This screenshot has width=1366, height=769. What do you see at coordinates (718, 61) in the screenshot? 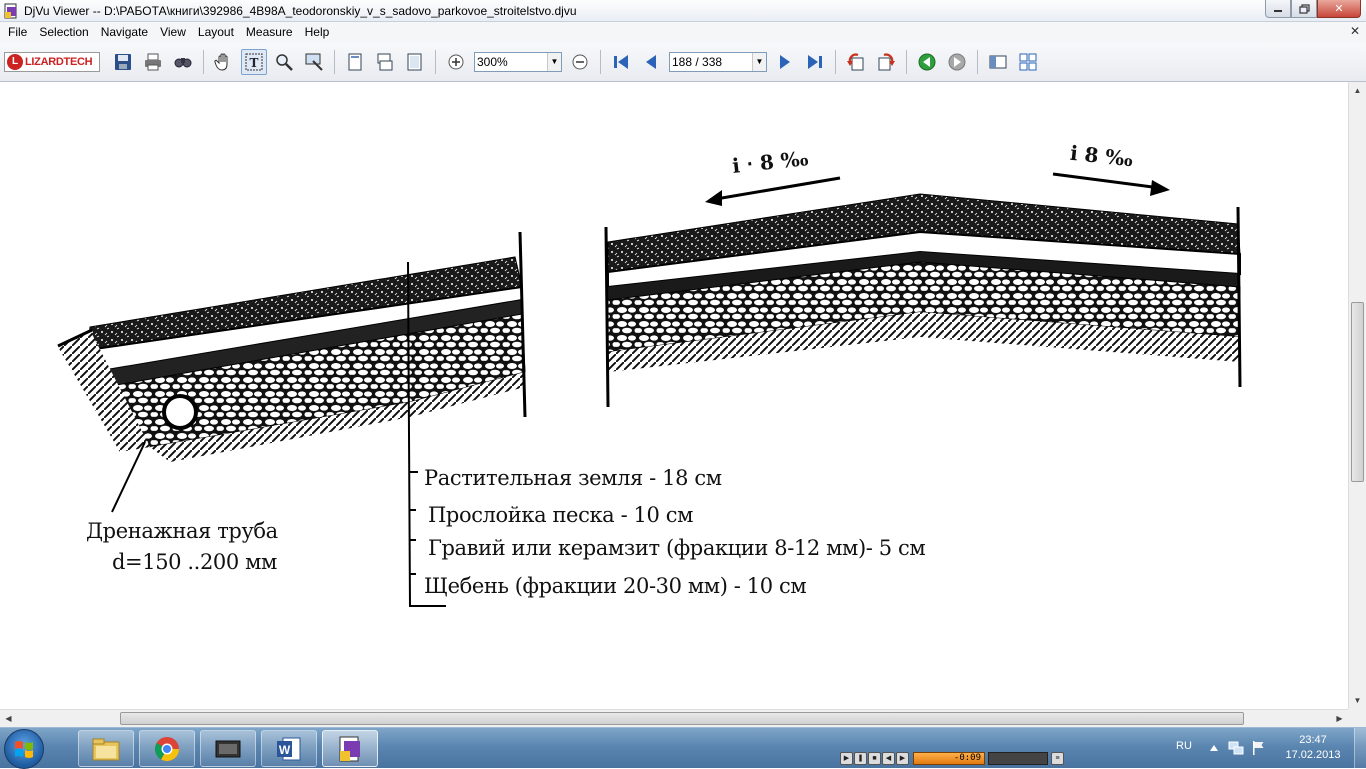
I see `page-select: 188 / 338 ▼` at bounding box center [718, 61].